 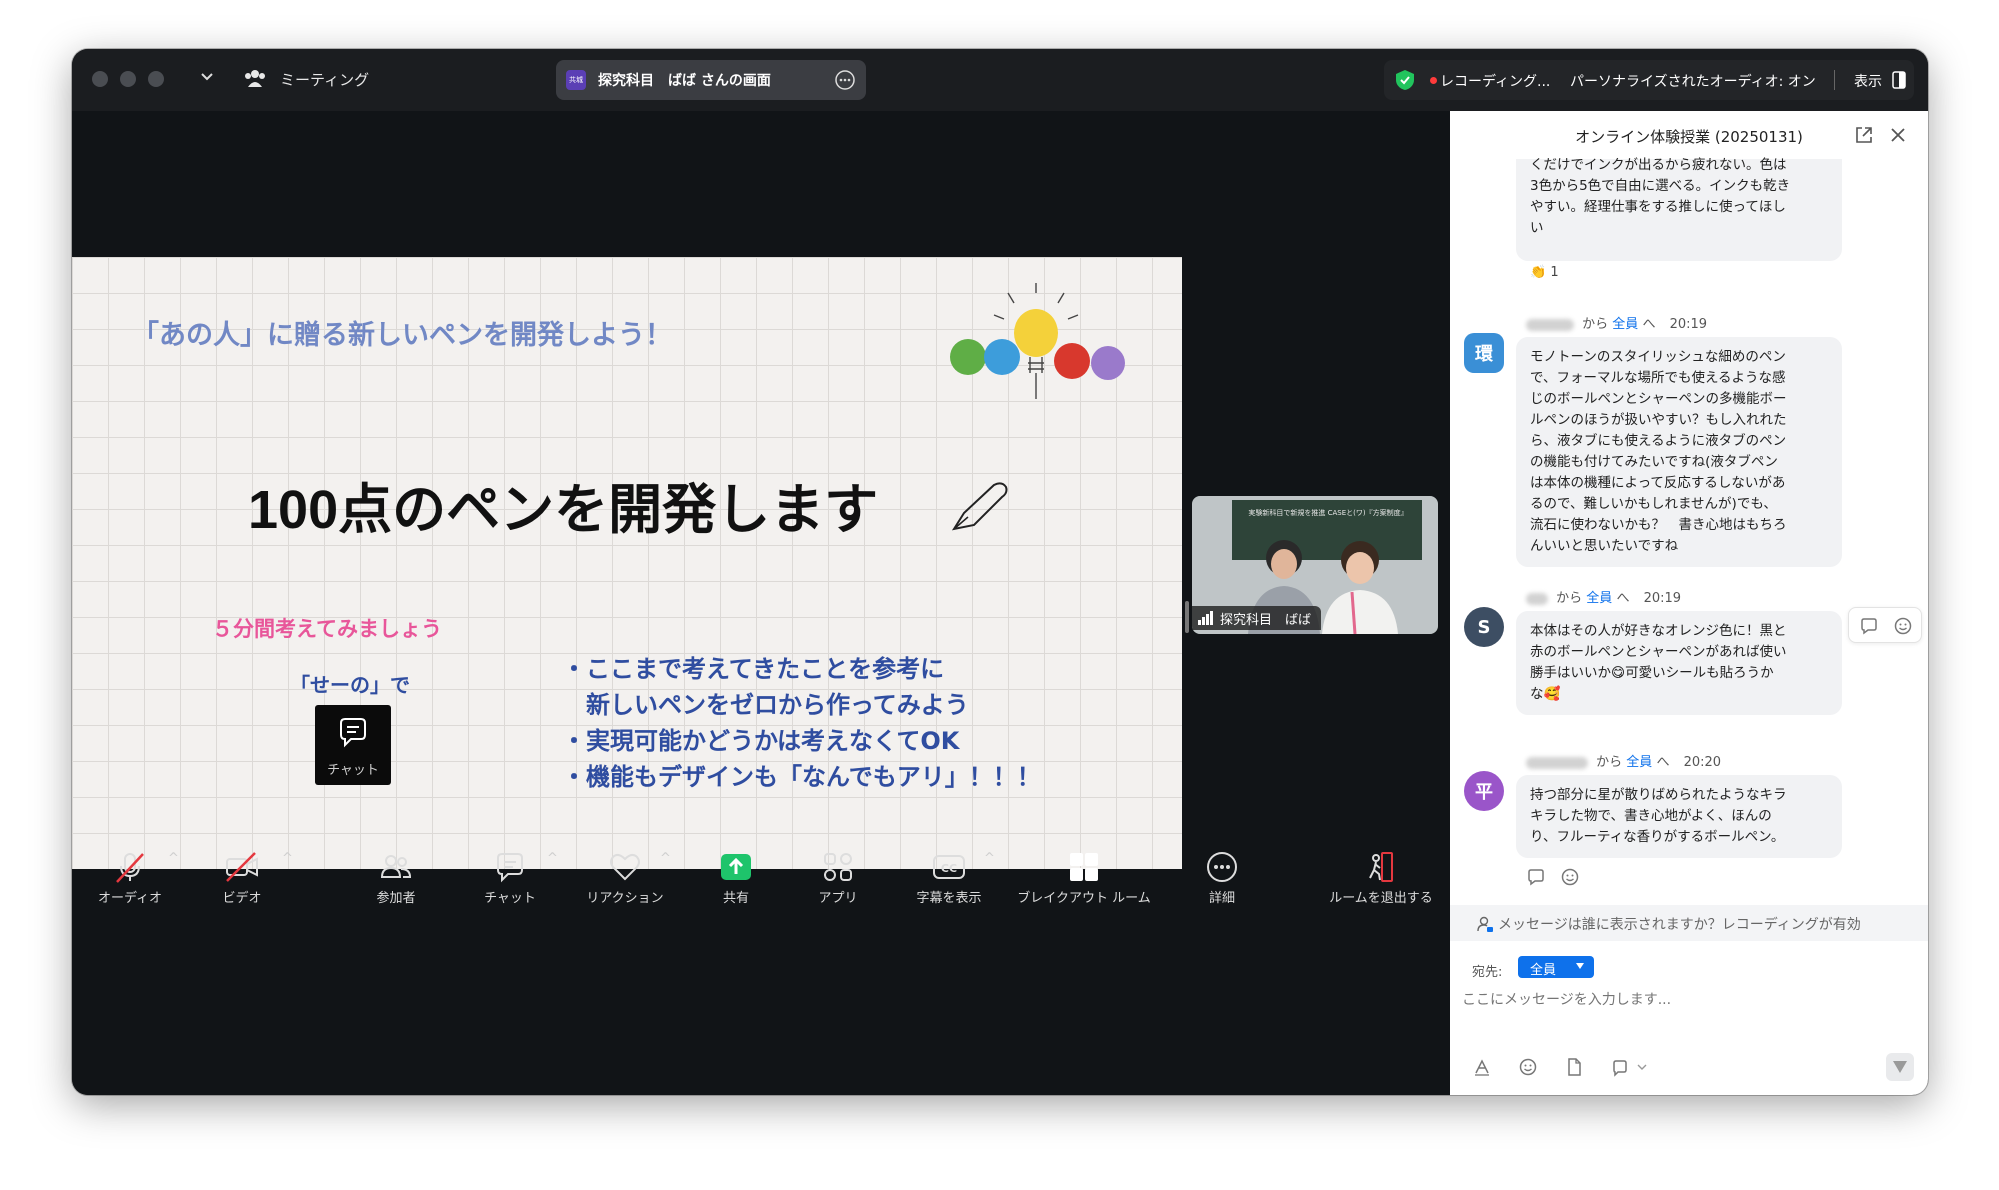 I want to click on recording-status: レコーディング... パーソナライズされたオーディオ: オン 表示, so click(x=1649, y=80).